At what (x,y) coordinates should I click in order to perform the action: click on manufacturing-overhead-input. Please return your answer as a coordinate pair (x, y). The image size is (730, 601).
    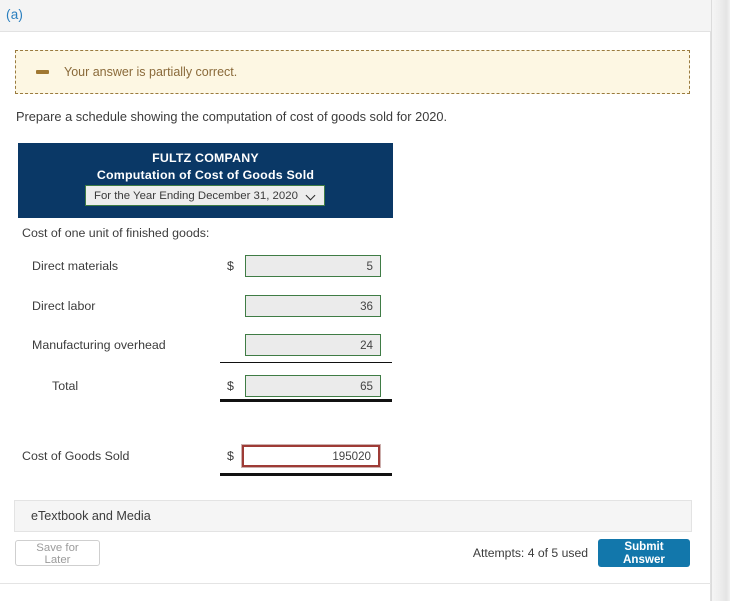
    Looking at the image, I should click on (313, 345).